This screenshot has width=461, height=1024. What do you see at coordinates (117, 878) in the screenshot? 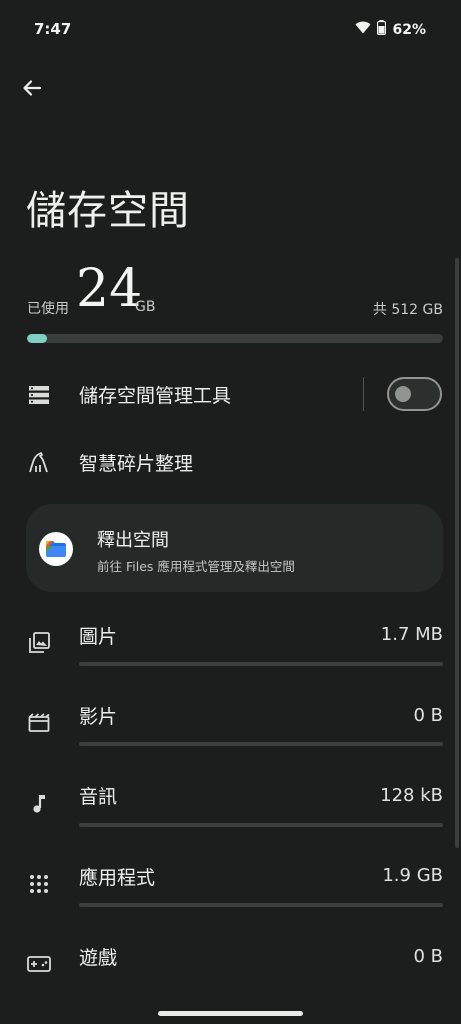
I see `category-label: 應用程式` at bounding box center [117, 878].